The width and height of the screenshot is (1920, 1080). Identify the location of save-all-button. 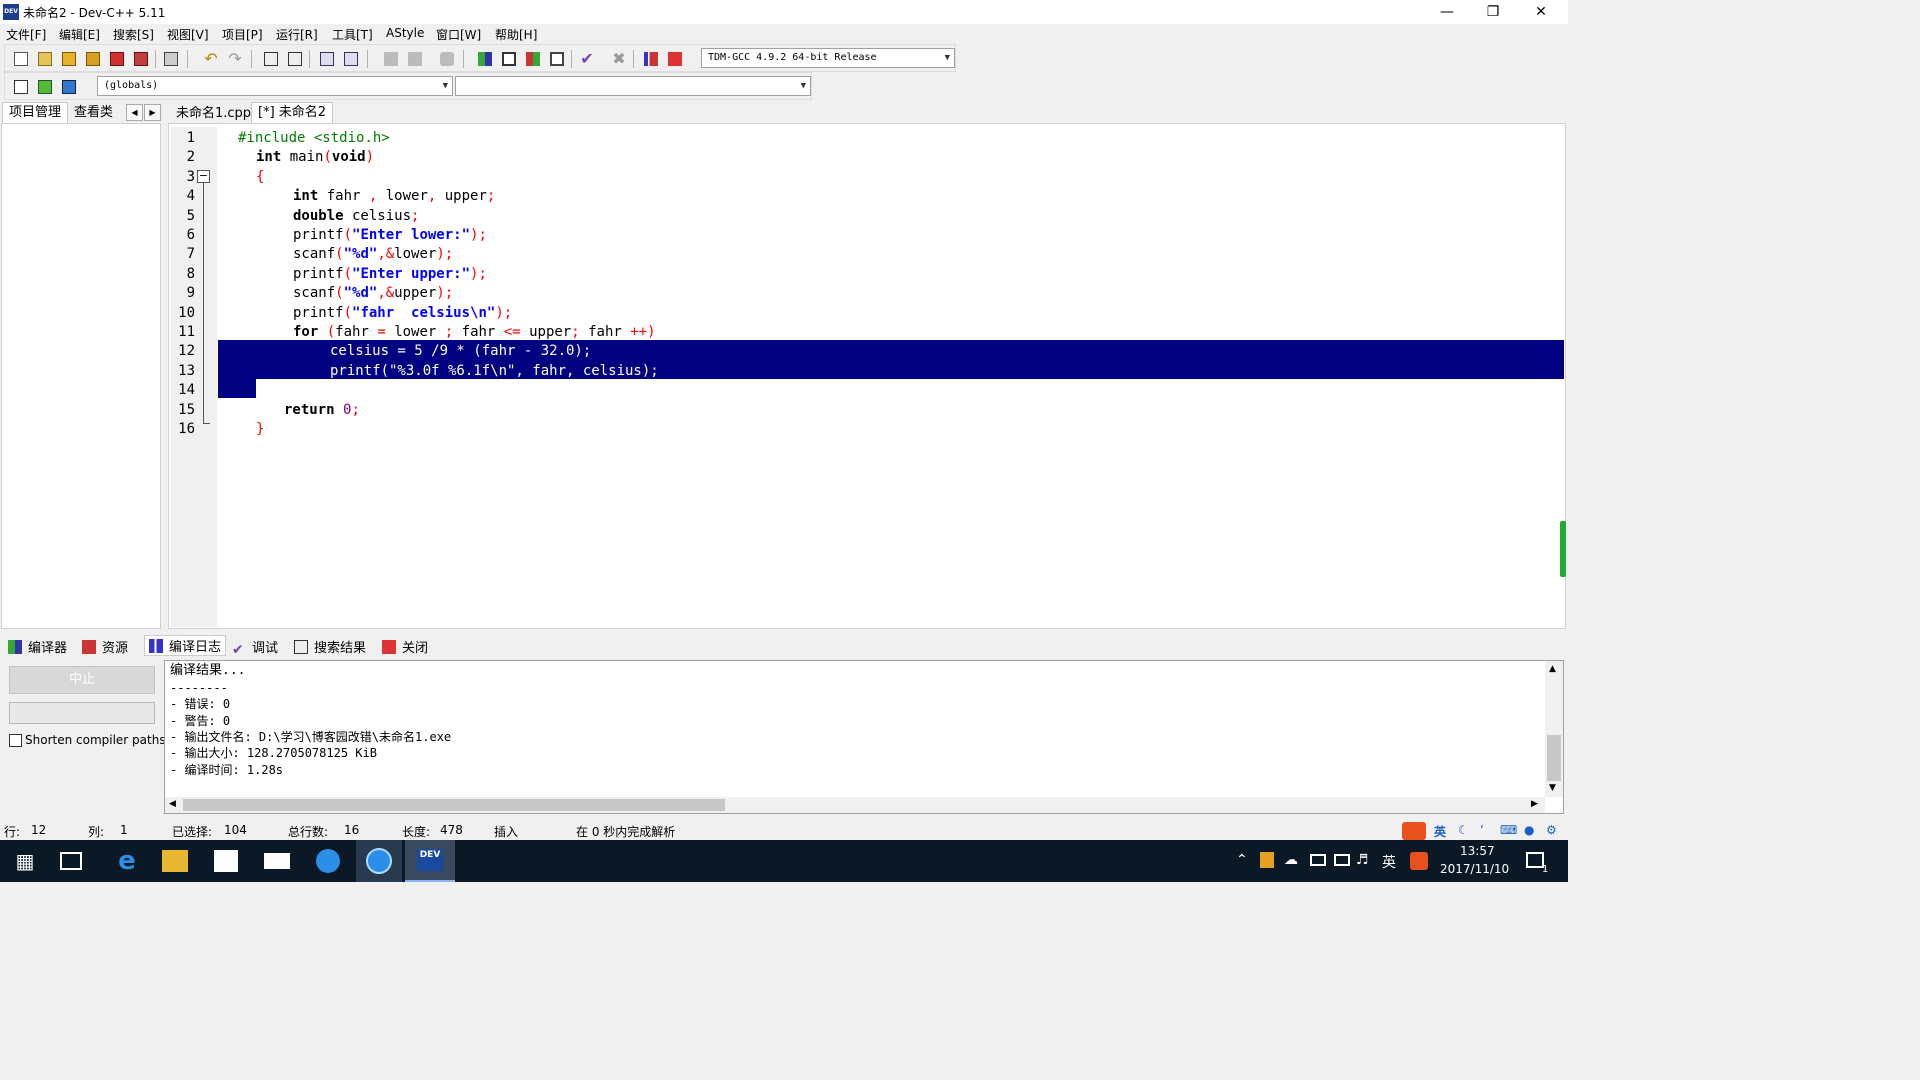
(93, 59).